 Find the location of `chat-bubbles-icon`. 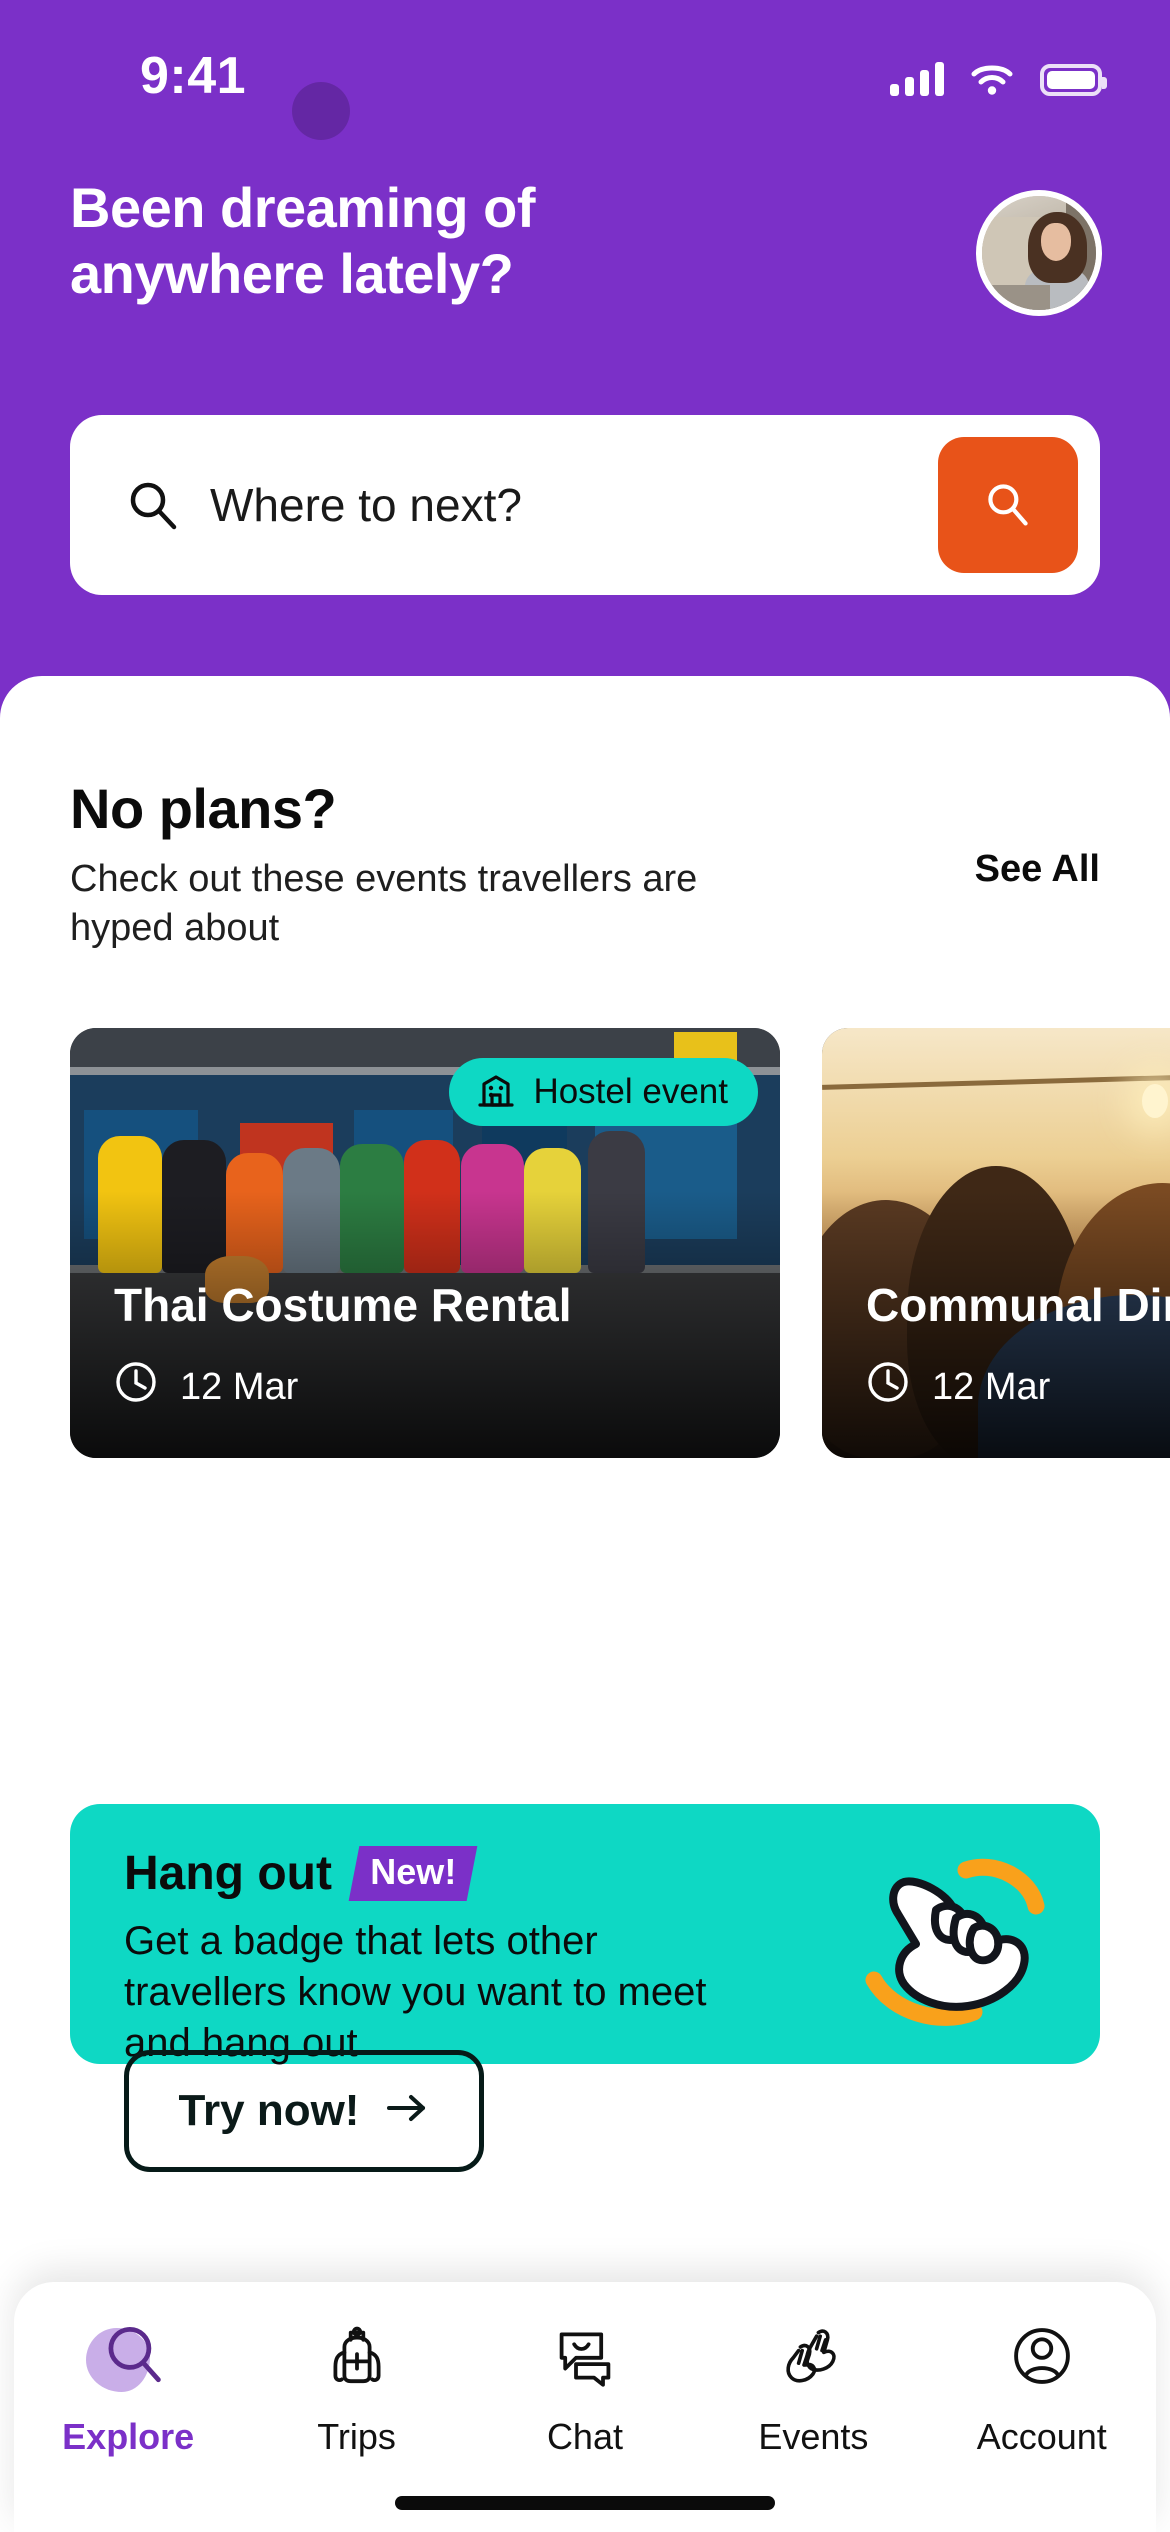

chat-bubbles-icon is located at coordinates (585, 2356).